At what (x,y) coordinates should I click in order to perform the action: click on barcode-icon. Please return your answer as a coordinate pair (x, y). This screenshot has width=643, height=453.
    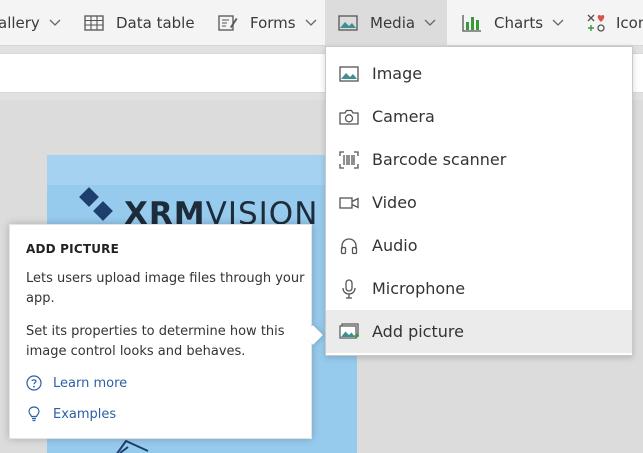
    Looking at the image, I should click on (349, 160).